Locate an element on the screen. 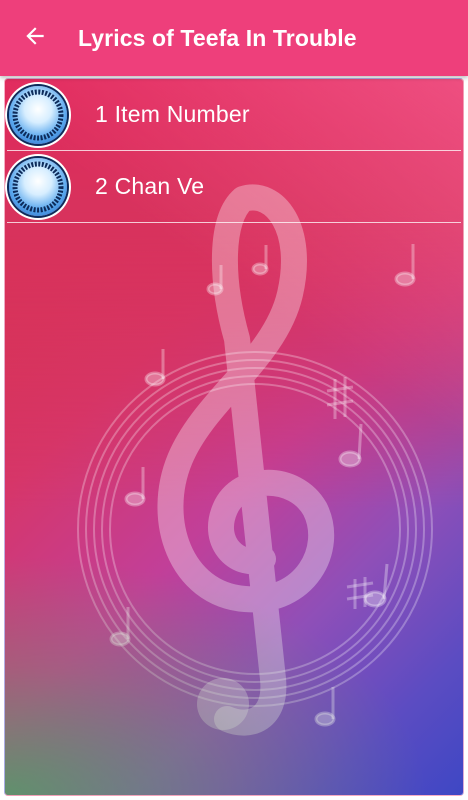 The width and height of the screenshot is (468, 800). list-item-label: 2 Chan Ve is located at coordinates (150, 186).